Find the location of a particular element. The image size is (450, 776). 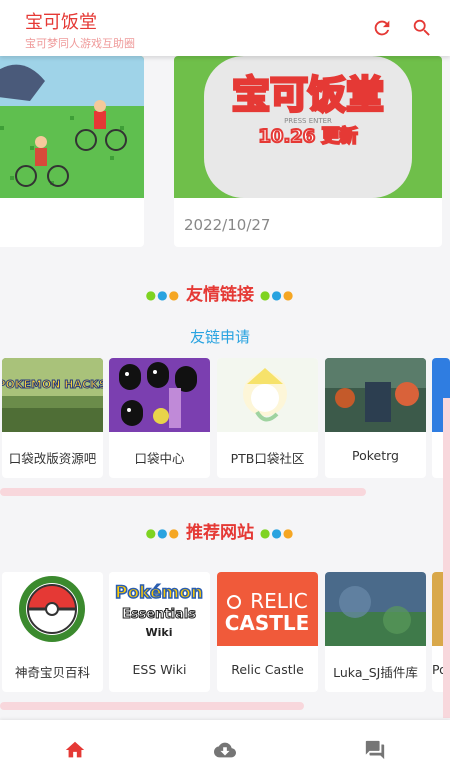

banner-subtitle-text: 10.26 更新 is located at coordinates (307, 136).